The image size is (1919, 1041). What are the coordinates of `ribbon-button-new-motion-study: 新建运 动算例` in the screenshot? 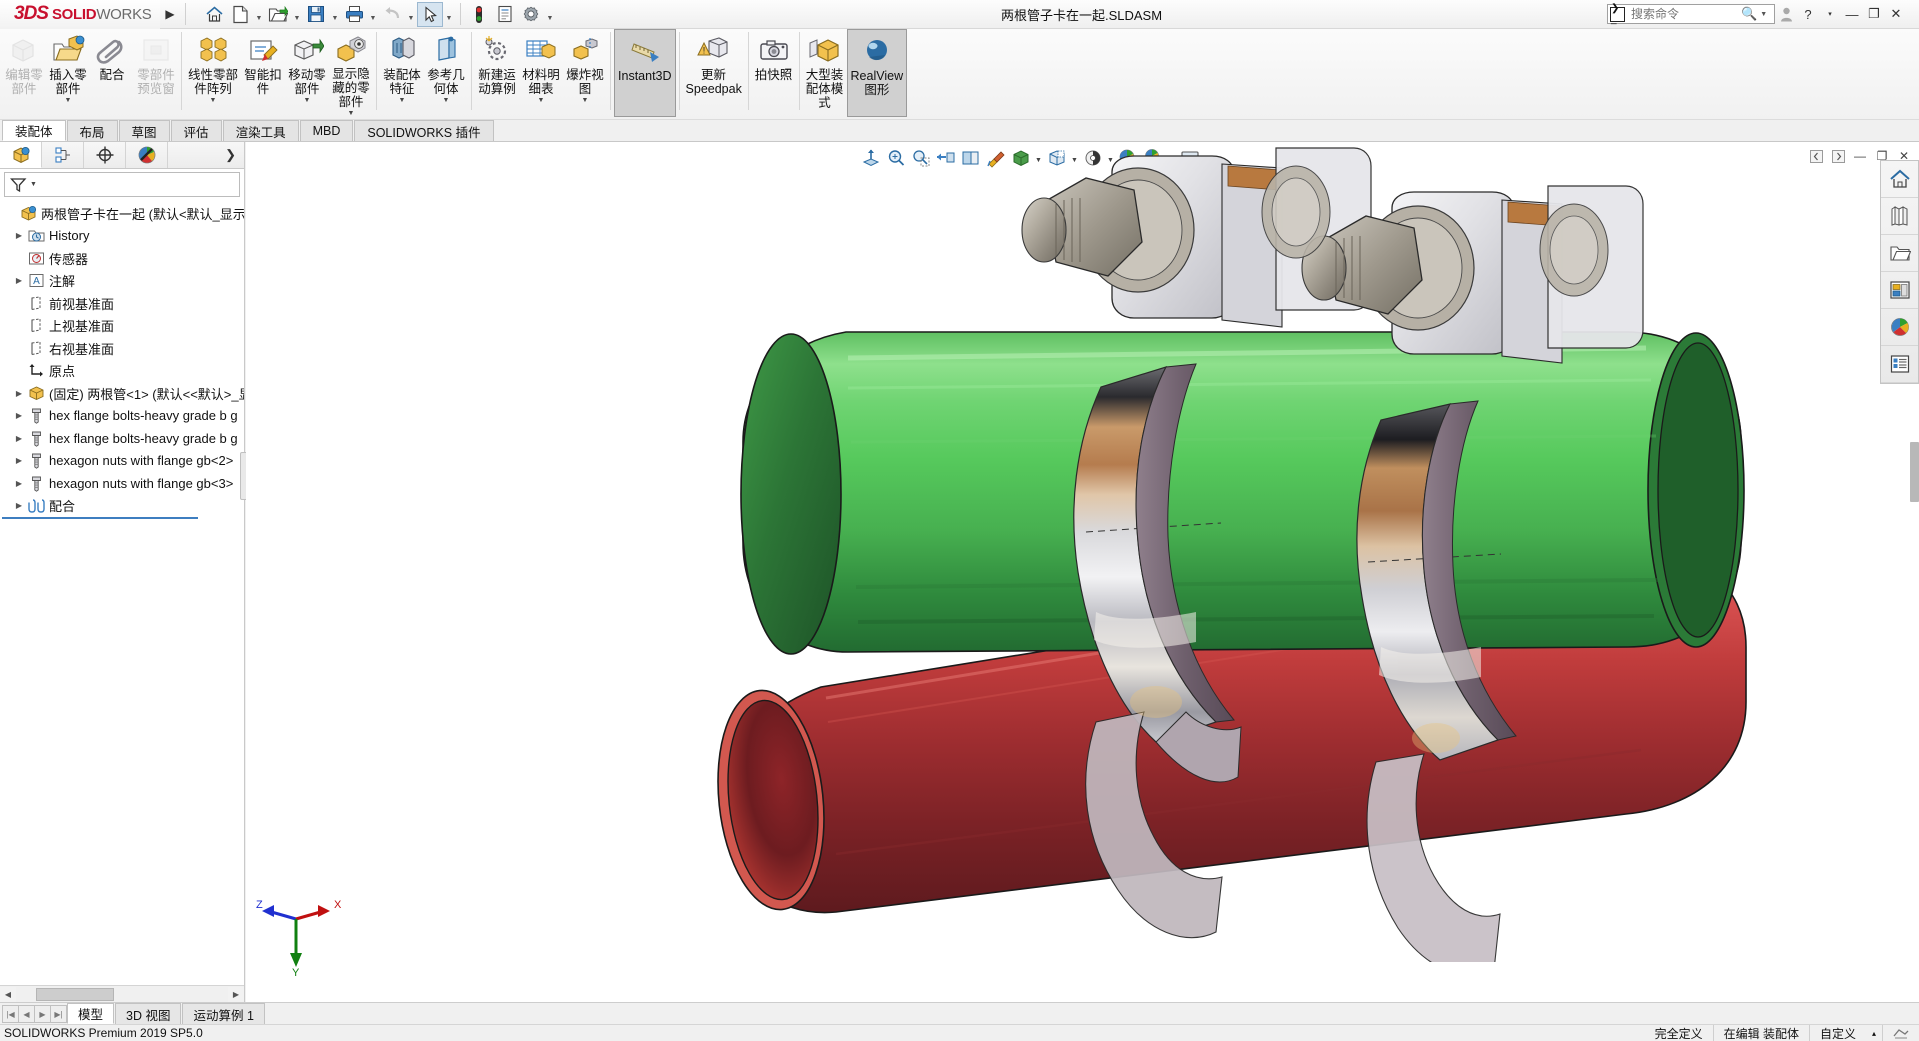 It's located at (497, 73).